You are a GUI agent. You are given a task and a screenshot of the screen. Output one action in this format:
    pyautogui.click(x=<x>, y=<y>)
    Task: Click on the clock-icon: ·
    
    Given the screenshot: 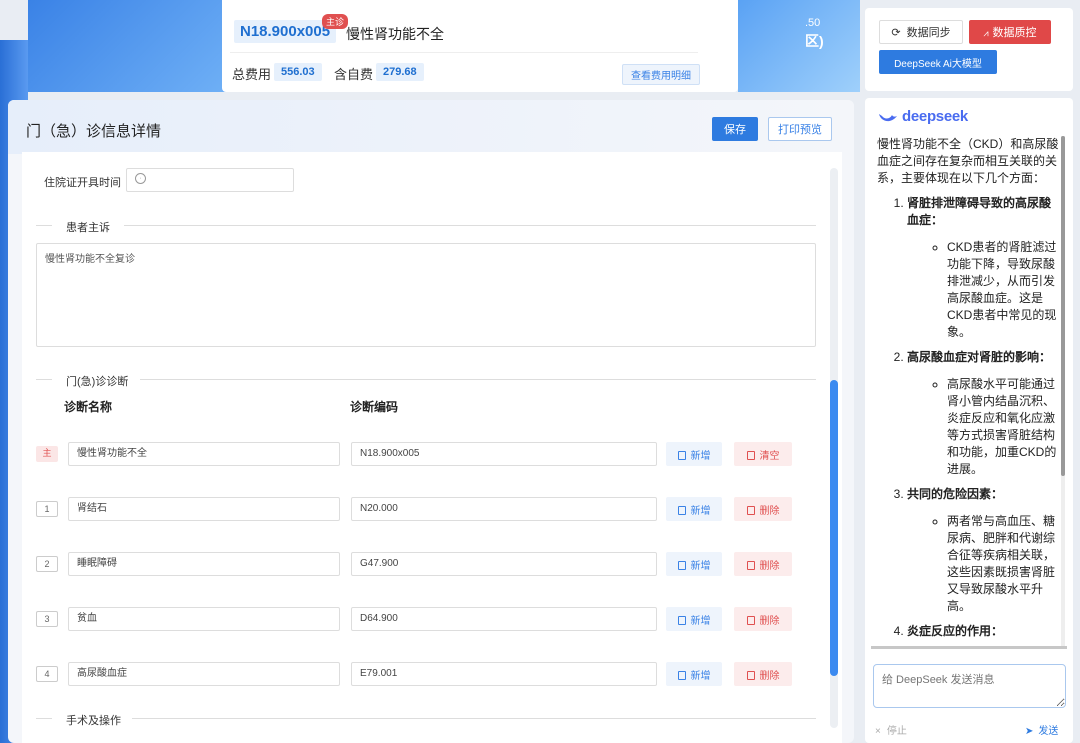 What is the action you would take?
    pyautogui.click(x=140, y=178)
    